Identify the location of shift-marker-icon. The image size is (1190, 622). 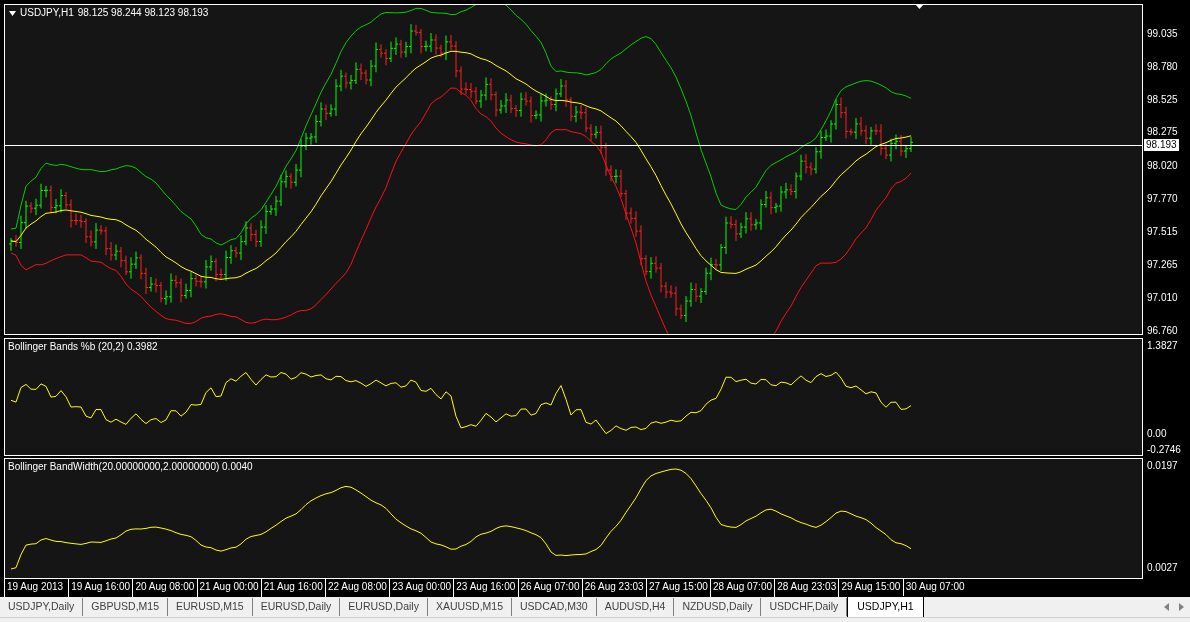
(919, 6).